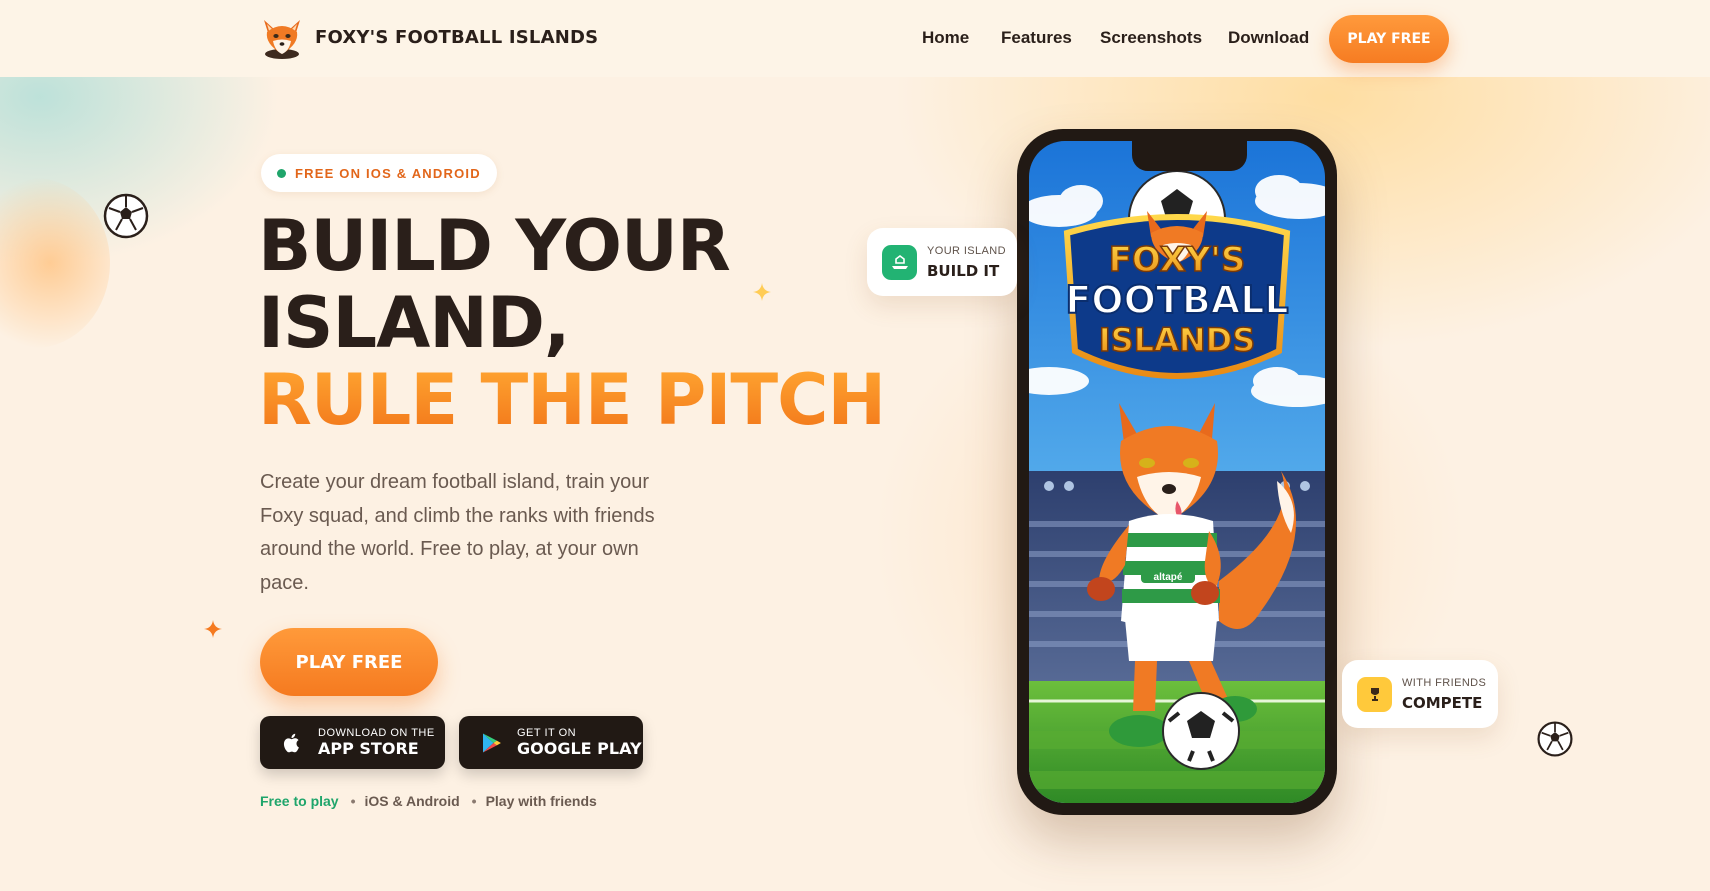 This screenshot has width=1710, height=891. I want to click on game-key-art: FOXY'S FOOTBALL ISLANDS altapé, so click(1177, 472).